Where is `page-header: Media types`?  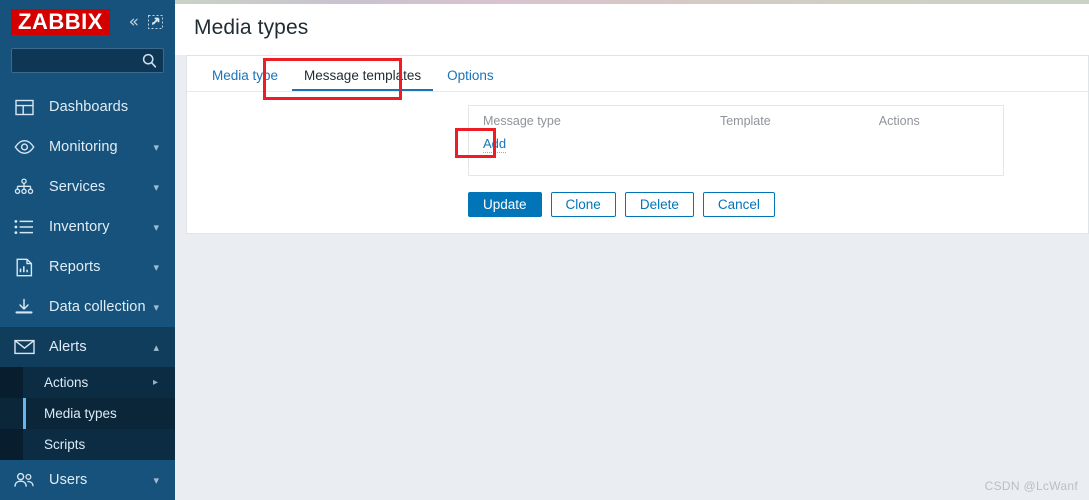
page-header: Media types is located at coordinates (632, 27).